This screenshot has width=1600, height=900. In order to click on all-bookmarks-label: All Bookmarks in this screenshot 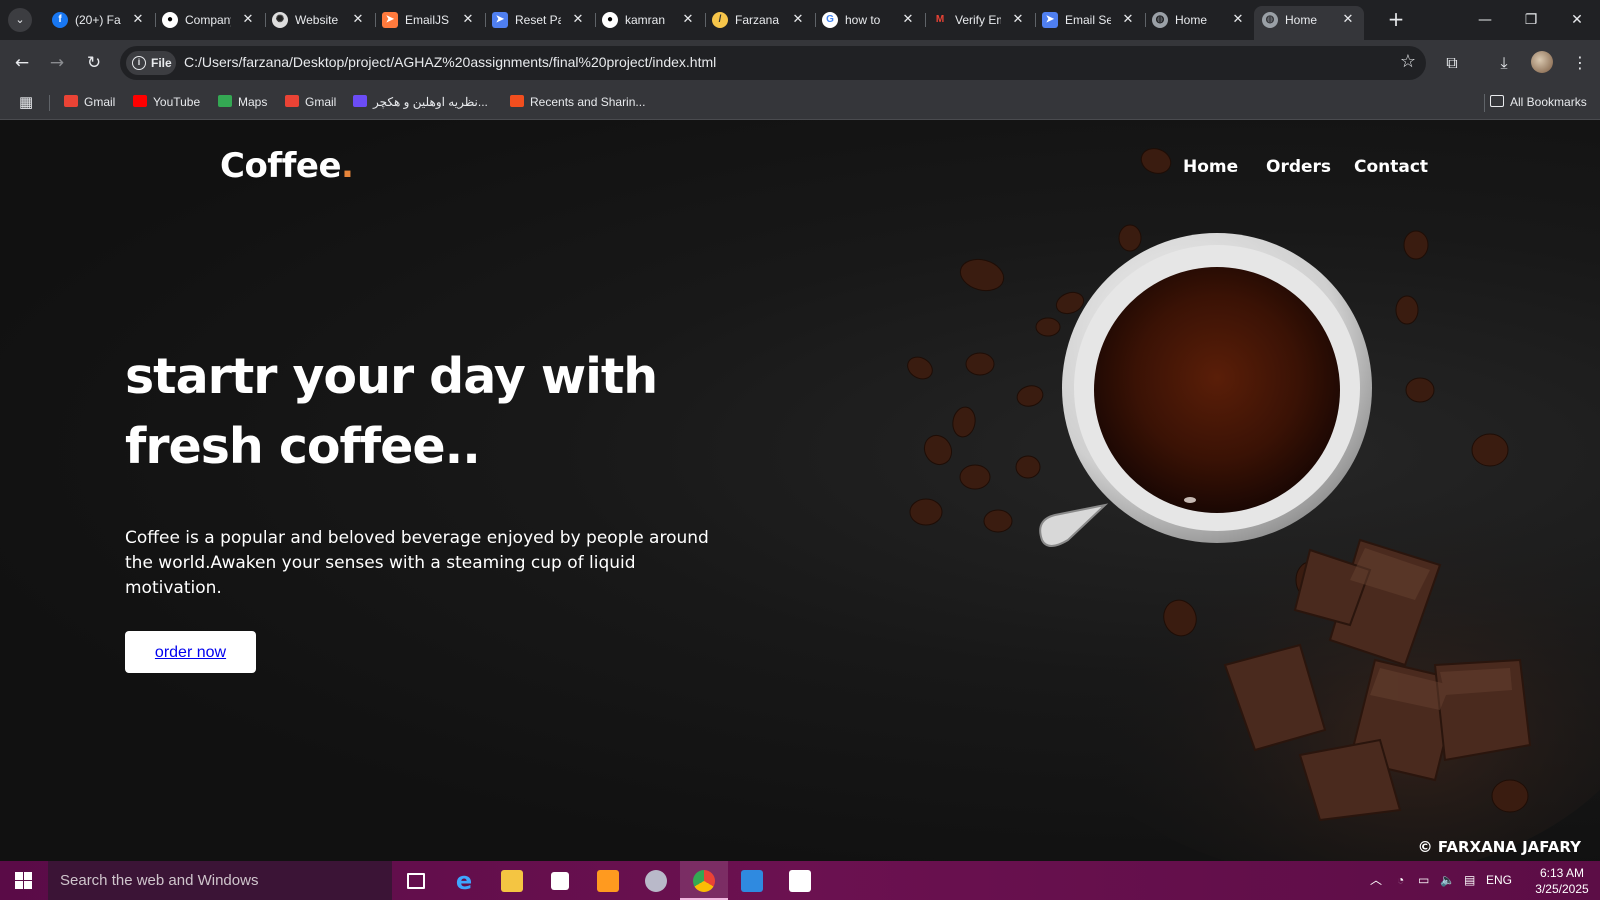, I will do `click(1548, 102)`.